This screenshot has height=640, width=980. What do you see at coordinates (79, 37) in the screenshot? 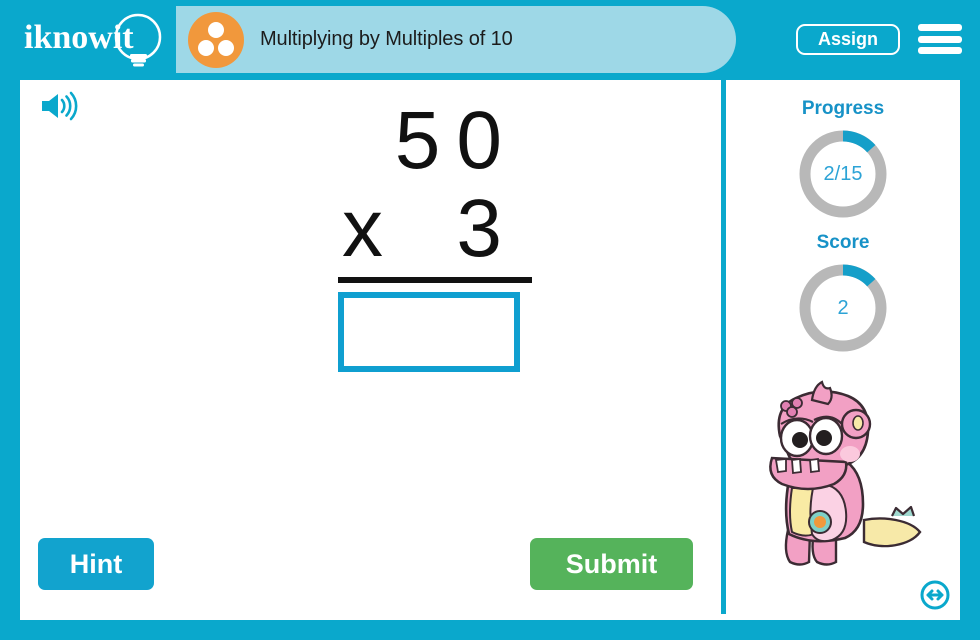
I see `logo-wordmark: iknowit` at bounding box center [79, 37].